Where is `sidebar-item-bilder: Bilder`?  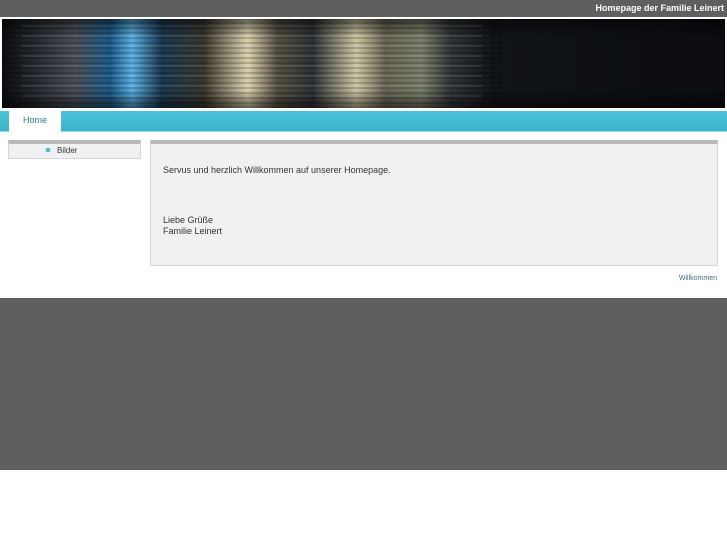
sidebar-item-bilder: Bilder is located at coordinates (61, 151).